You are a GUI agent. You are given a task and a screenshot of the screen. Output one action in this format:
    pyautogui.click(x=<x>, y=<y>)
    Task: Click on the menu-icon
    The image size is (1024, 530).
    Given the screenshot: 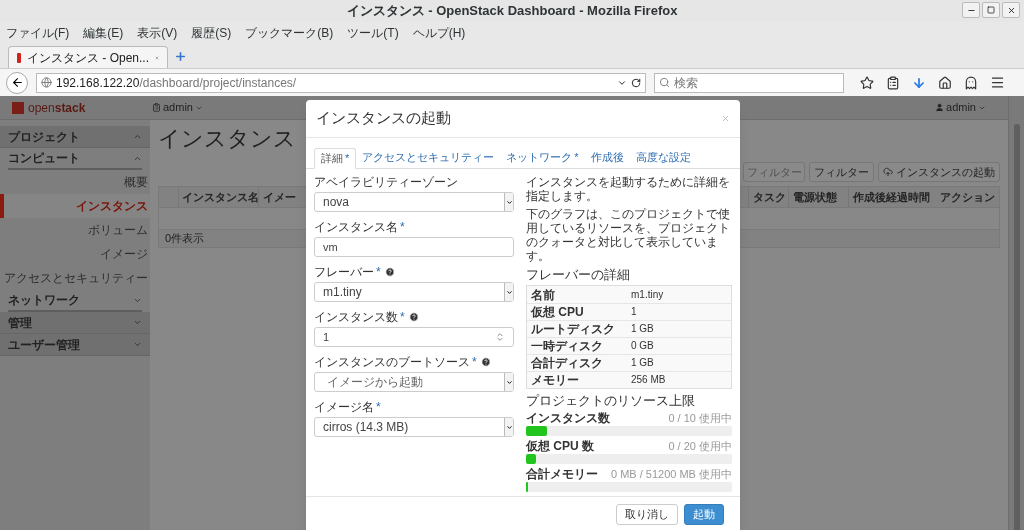 What is the action you would take?
    pyautogui.click(x=997, y=82)
    